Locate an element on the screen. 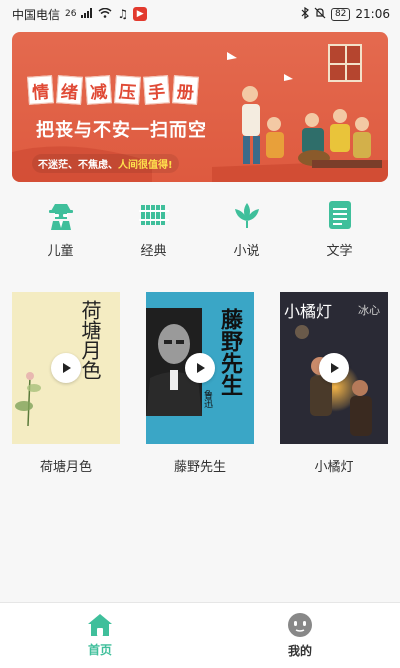 The image size is (400, 668). network-badge: 26 is located at coordinates (71, 14).